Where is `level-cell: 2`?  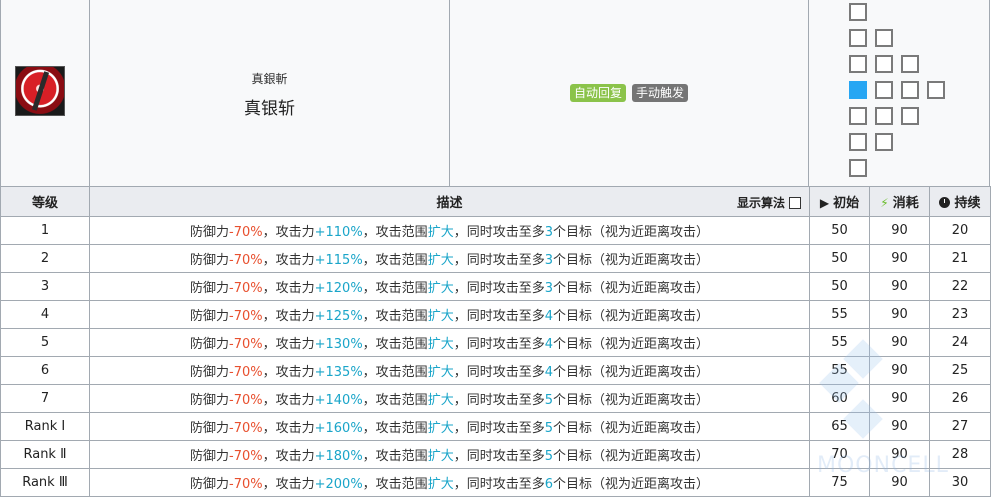
level-cell: 2 is located at coordinates (45, 258).